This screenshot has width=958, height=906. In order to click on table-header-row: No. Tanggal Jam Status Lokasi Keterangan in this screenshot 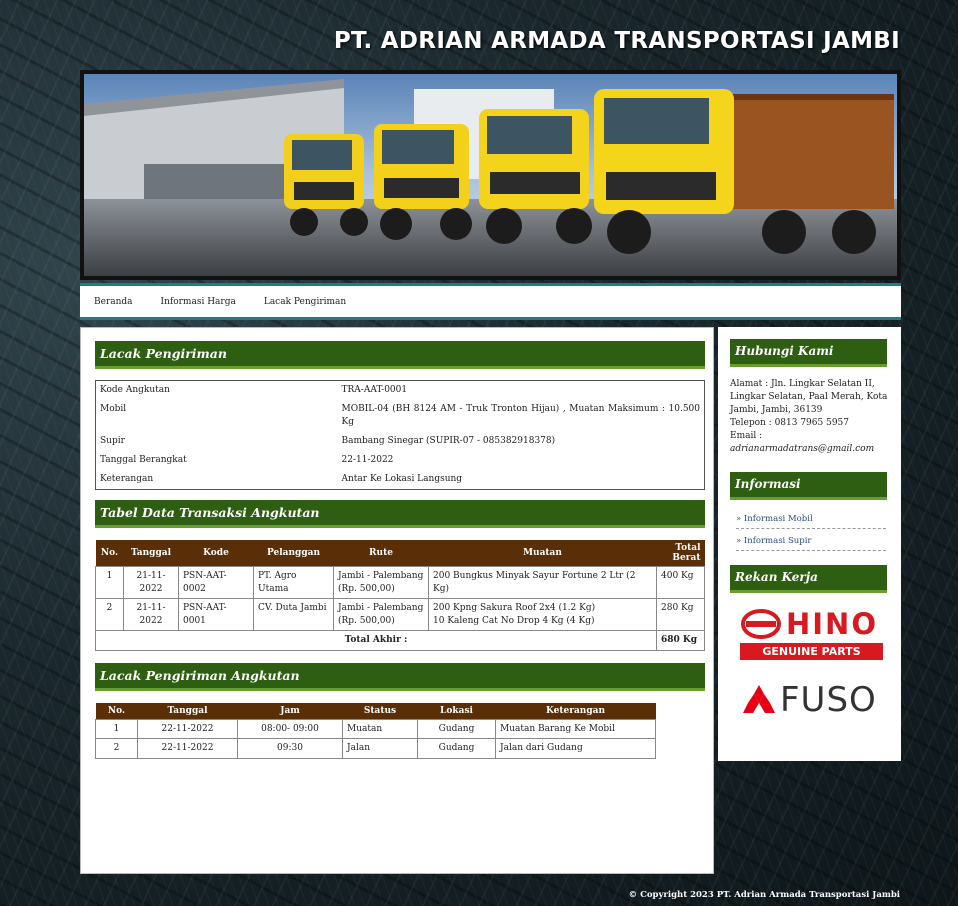, I will do `click(400, 710)`.